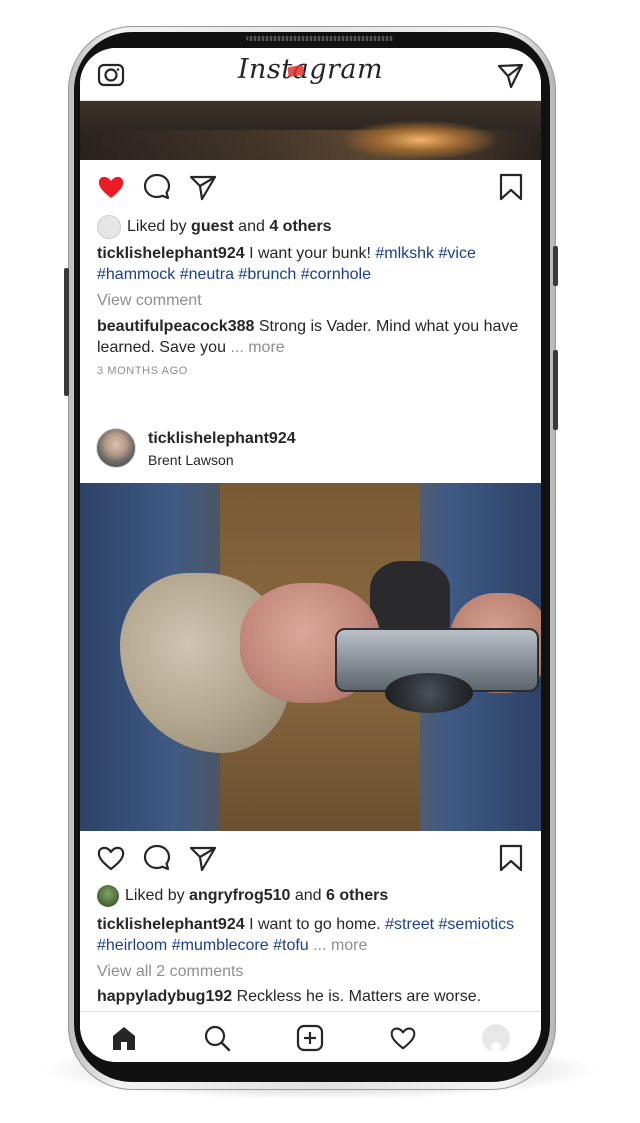  Describe the element at coordinates (220, 945) in the screenshot. I see `hashtag-link: #mumblecore` at that location.